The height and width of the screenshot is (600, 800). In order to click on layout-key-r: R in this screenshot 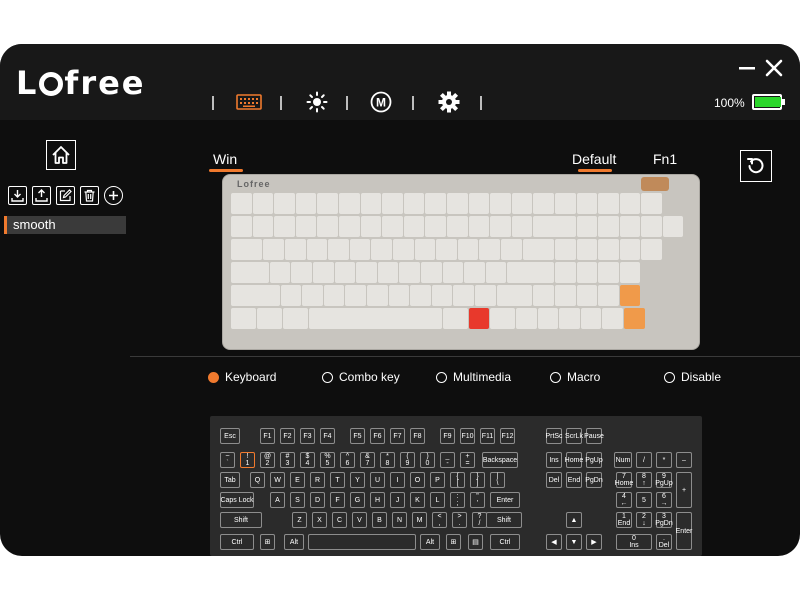, I will do `click(317, 480)`.